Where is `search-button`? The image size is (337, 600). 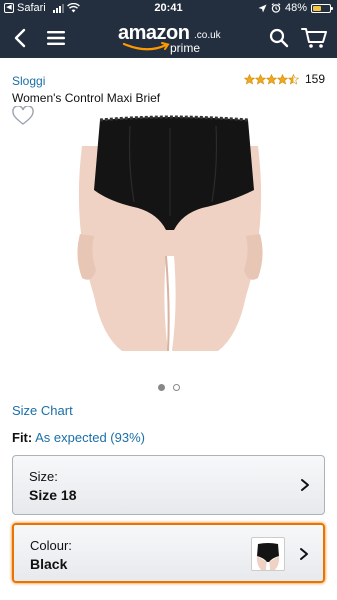
search-button is located at coordinates (279, 38).